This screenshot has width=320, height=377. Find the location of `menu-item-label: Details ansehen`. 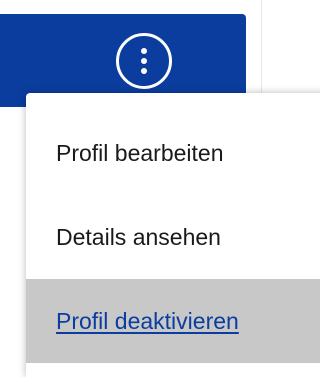

menu-item-label: Details ansehen is located at coordinates (138, 236).